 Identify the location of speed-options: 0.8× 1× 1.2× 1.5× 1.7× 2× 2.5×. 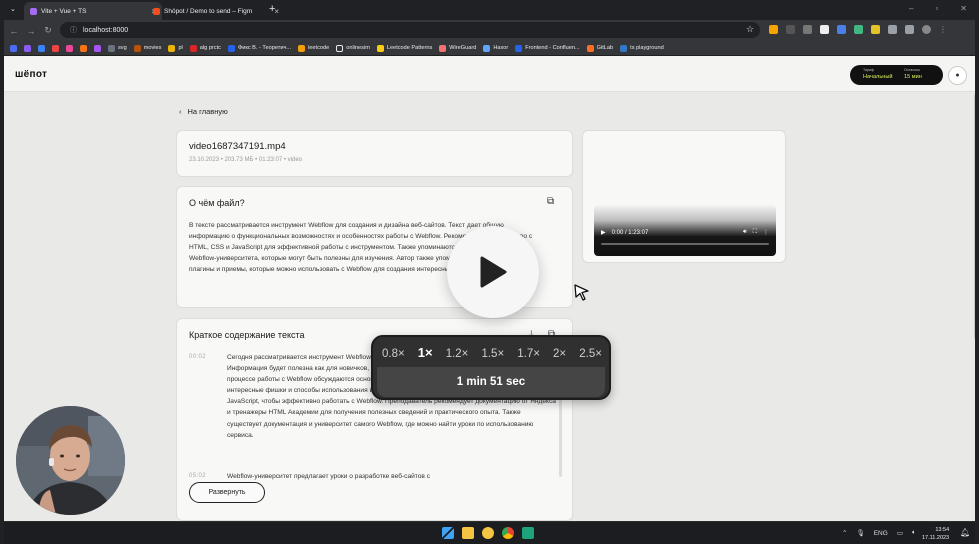
(492, 352).